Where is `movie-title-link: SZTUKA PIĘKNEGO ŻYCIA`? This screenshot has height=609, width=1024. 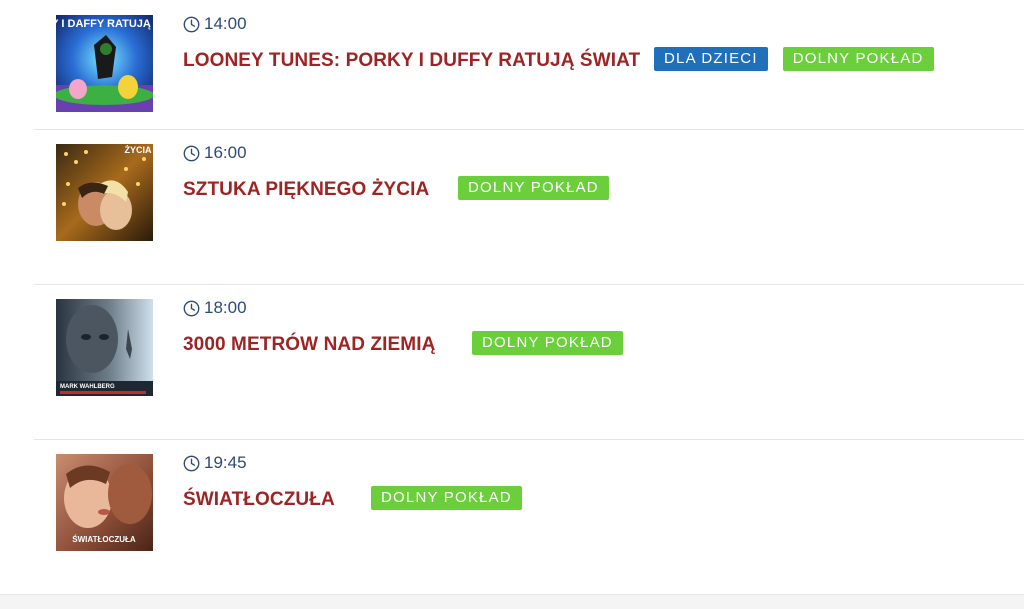 movie-title-link: SZTUKA PIĘKNEGO ŻYCIA is located at coordinates (306, 190).